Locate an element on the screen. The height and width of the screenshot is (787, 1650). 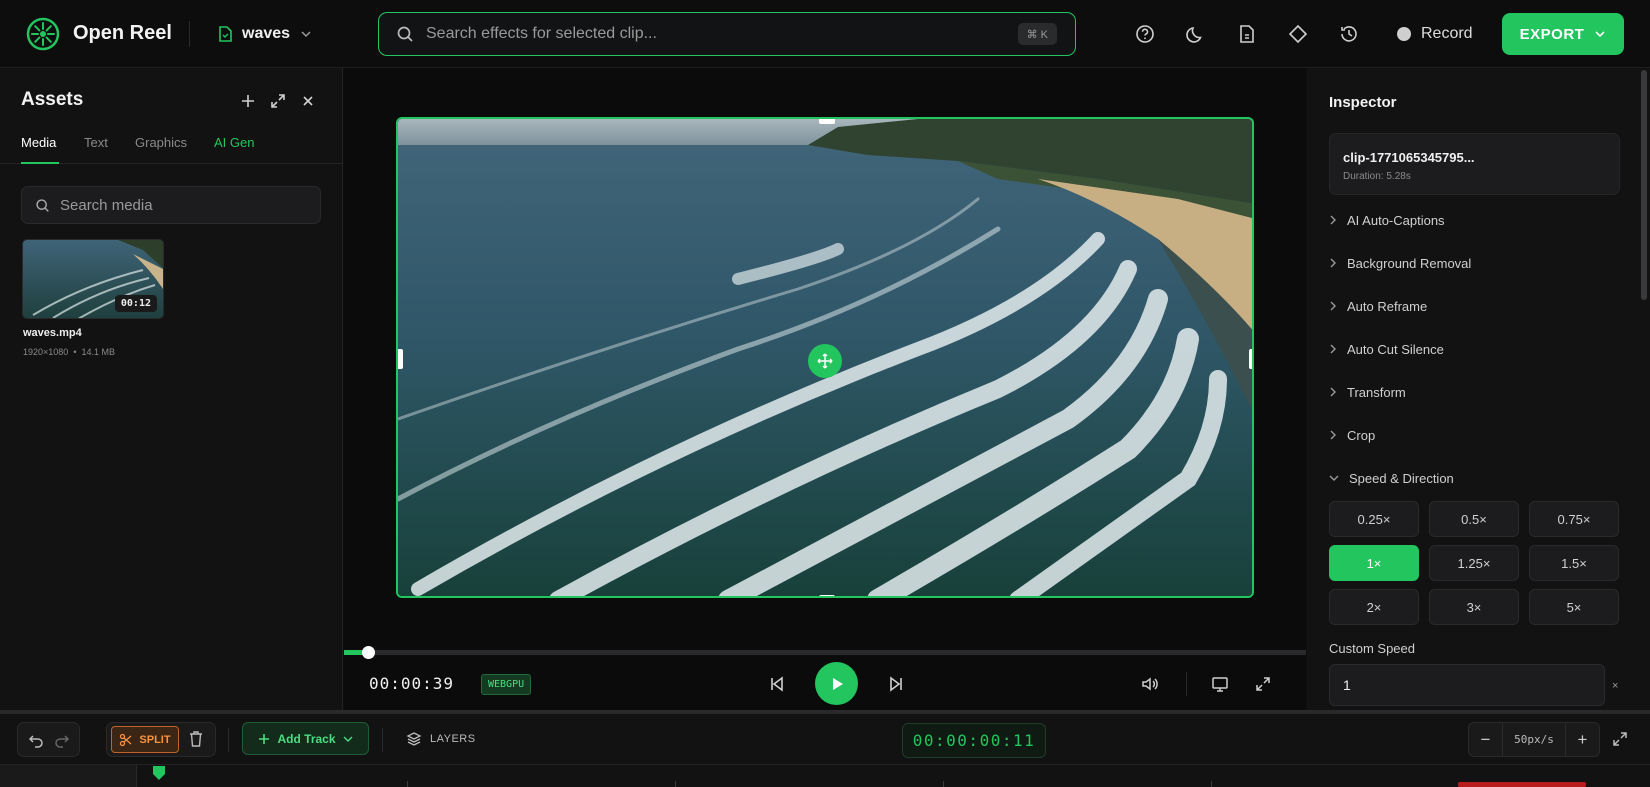
project-file-icon is located at coordinates (225, 34).